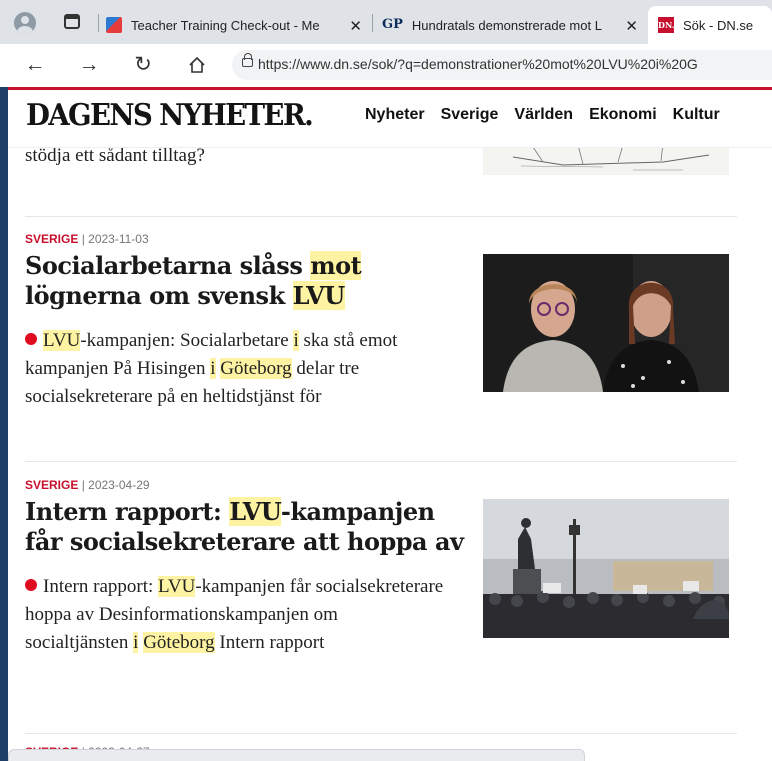 This screenshot has height=761, width=772. What do you see at coordinates (119, 485) in the screenshot?
I see `result-date: 2023-04-29` at bounding box center [119, 485].